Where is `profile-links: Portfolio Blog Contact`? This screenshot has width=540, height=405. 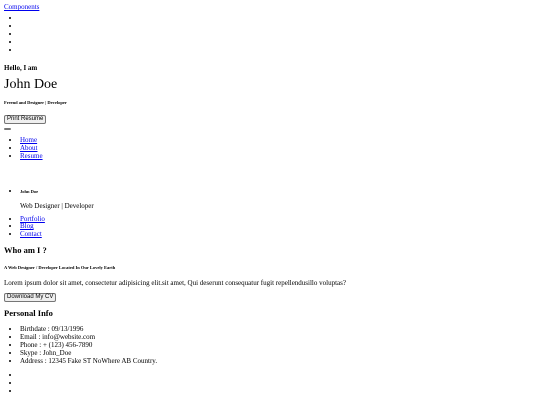
profile-links: Portfolio Blog Contact is located at coordinates (272, 227).